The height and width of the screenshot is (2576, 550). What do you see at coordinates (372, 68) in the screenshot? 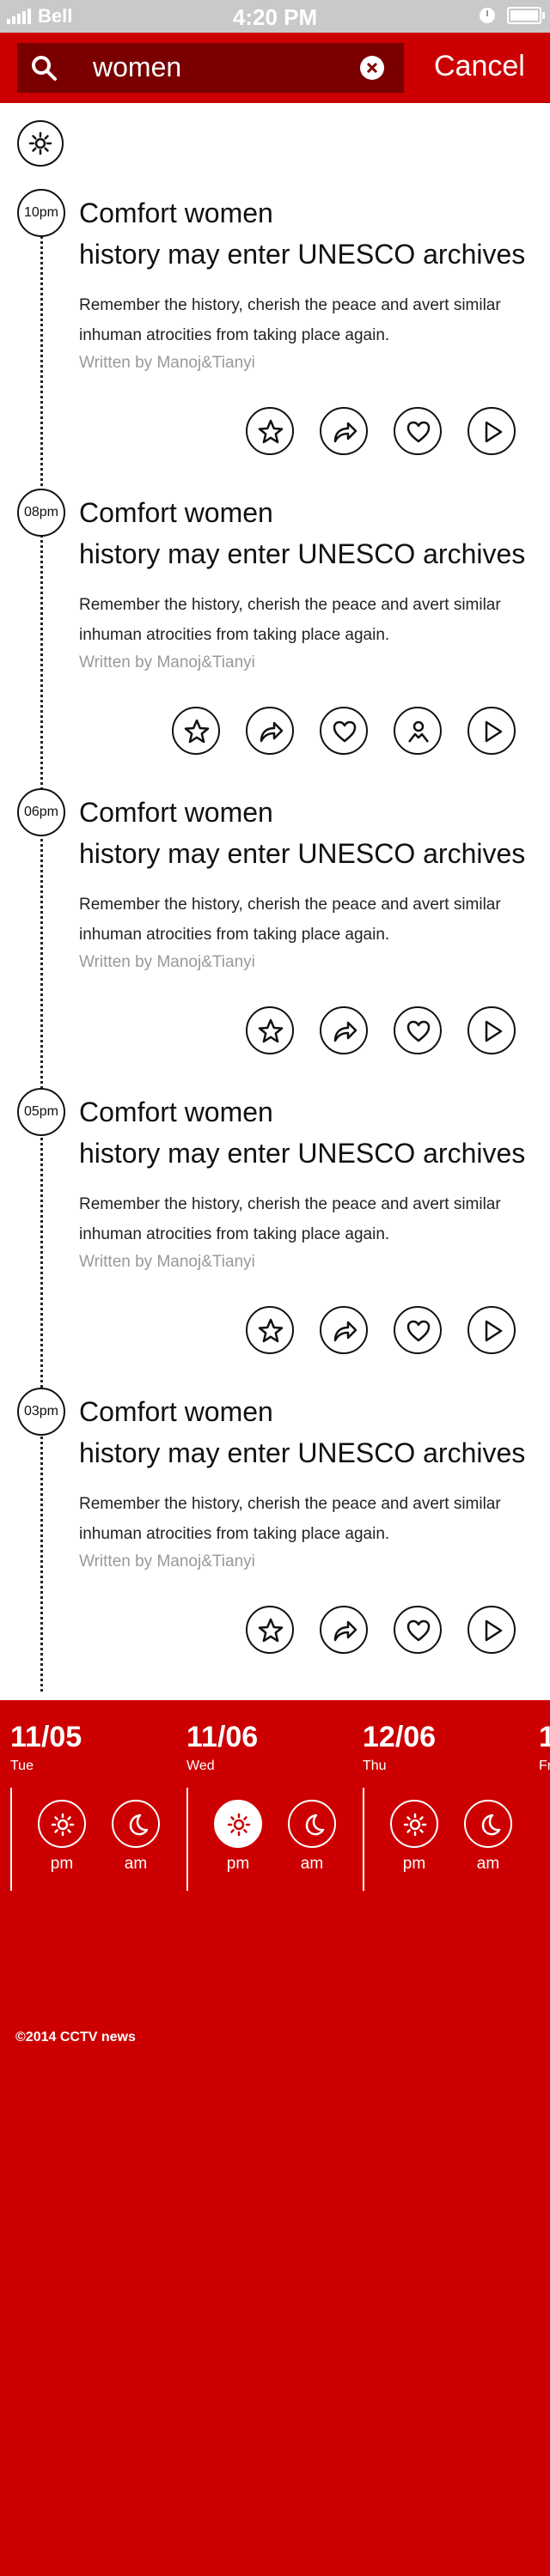
I see `clear-search-icon` at bounding box center [372, 68].